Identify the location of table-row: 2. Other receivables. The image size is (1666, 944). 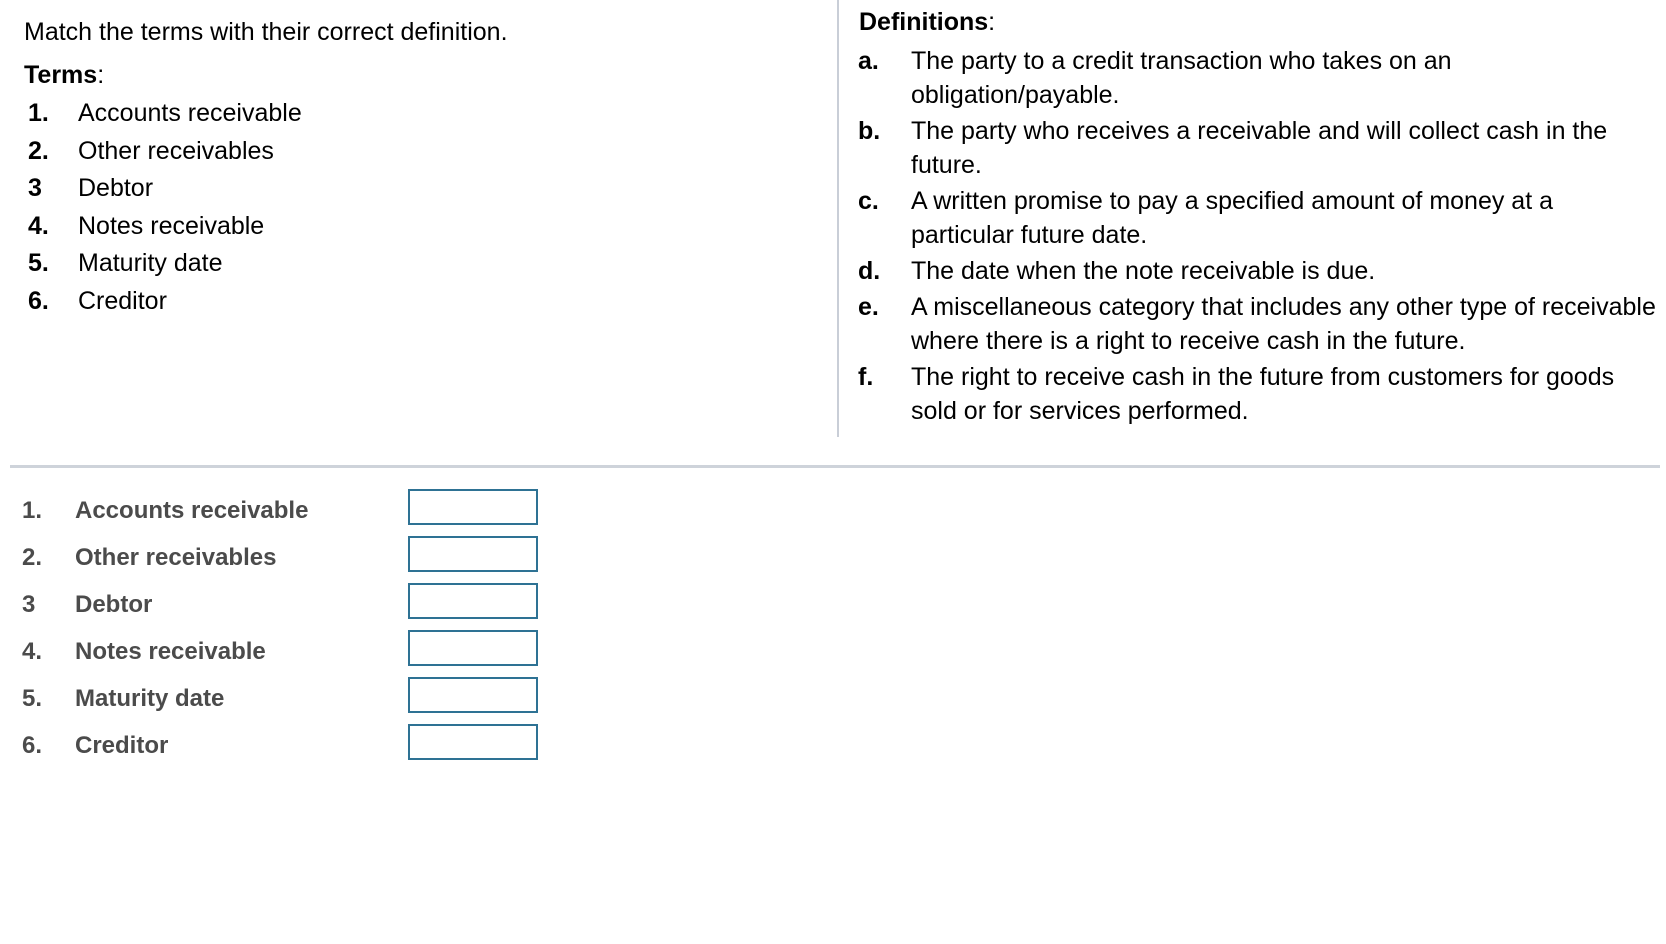
(833, 561).